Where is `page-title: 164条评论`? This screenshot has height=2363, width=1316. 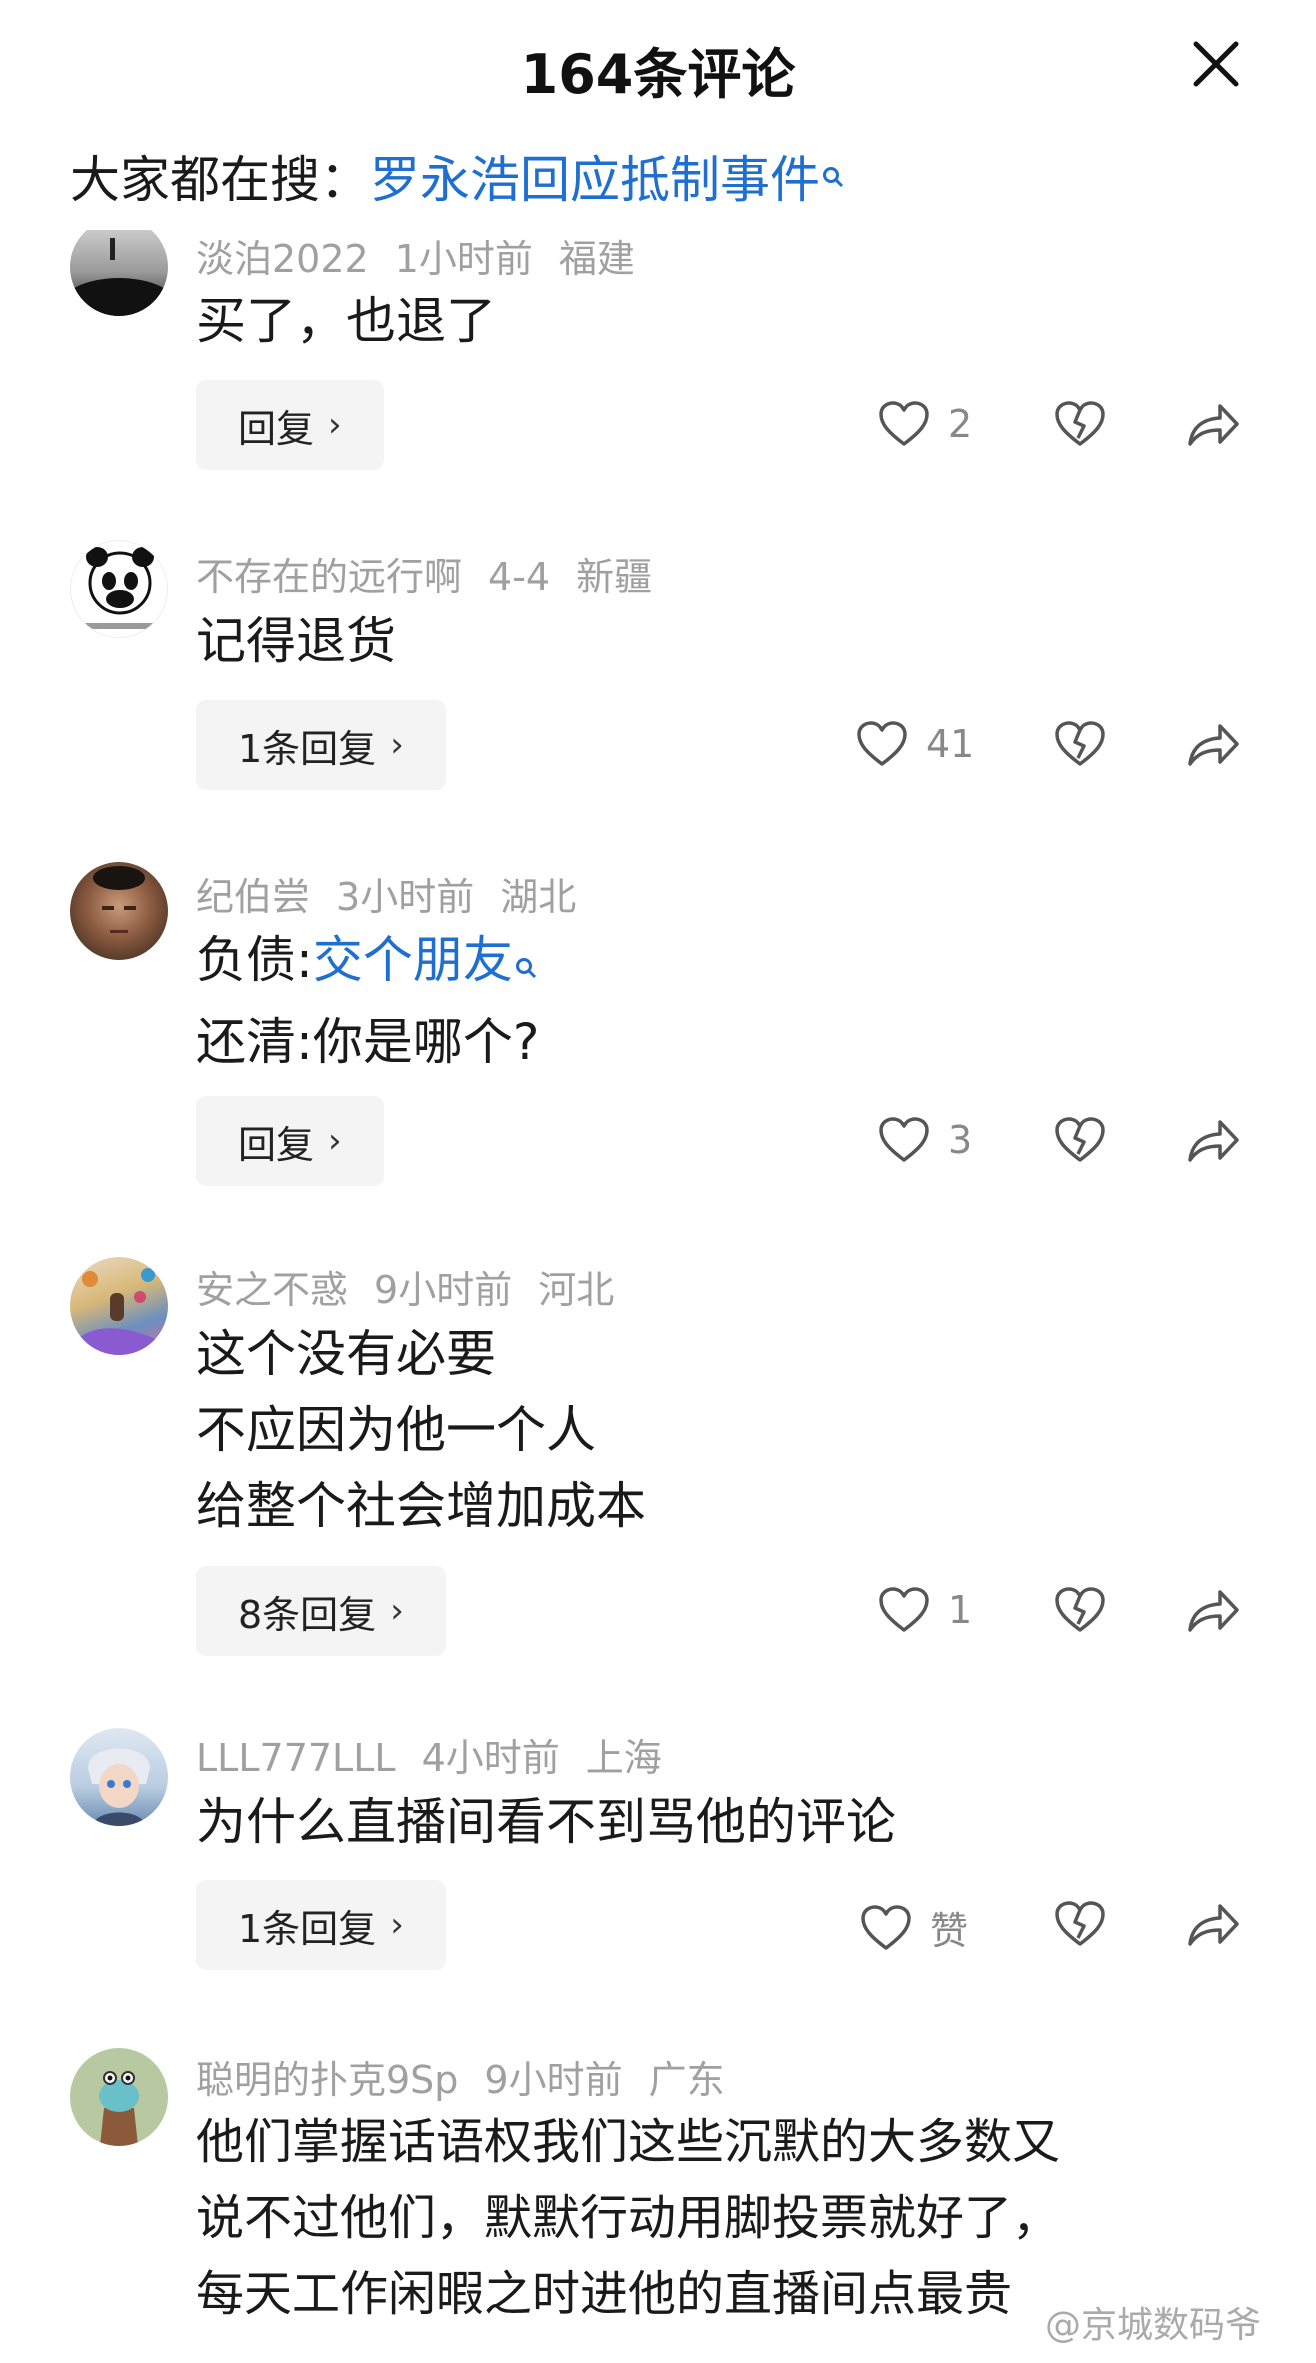
page-title: 164条评论 is located at coordinates (658, 74).